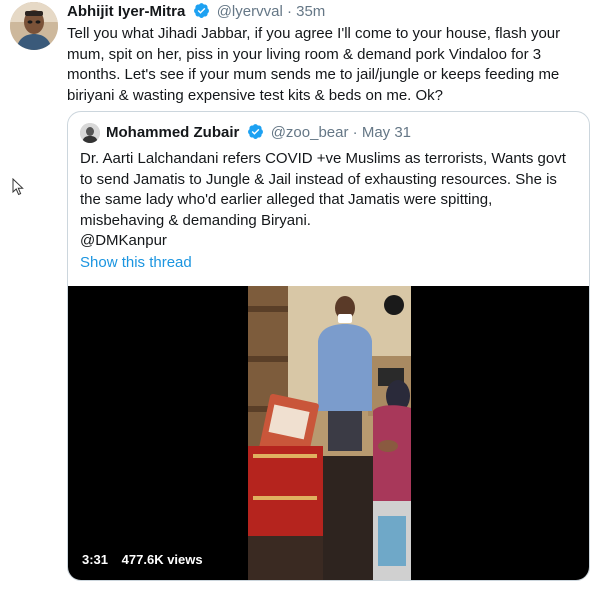 The height and width of the screenshot is (589, 600). Describe the element at coordinates (34, 26) in the screenshot. I see `author-avatar` at that location.